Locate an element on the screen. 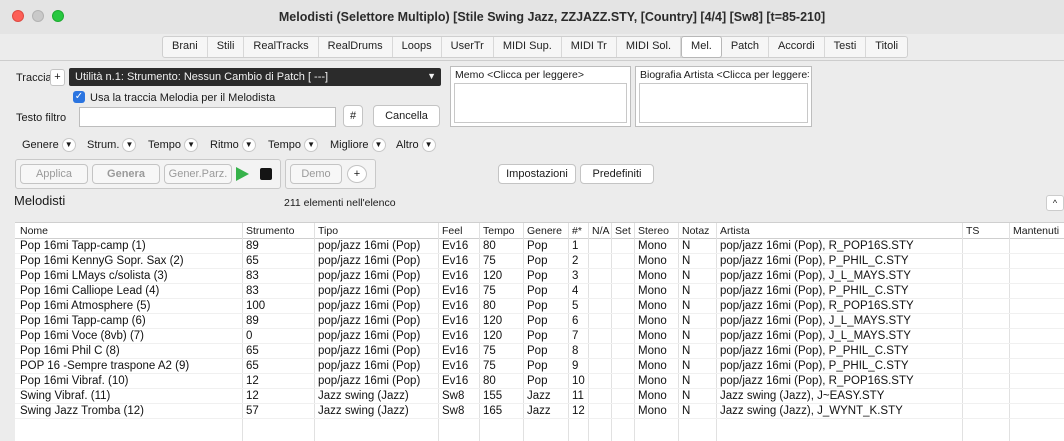 This screenshot has height=441, width=1064. settings-button: Impostazioni is located at coordinates (537, 174).